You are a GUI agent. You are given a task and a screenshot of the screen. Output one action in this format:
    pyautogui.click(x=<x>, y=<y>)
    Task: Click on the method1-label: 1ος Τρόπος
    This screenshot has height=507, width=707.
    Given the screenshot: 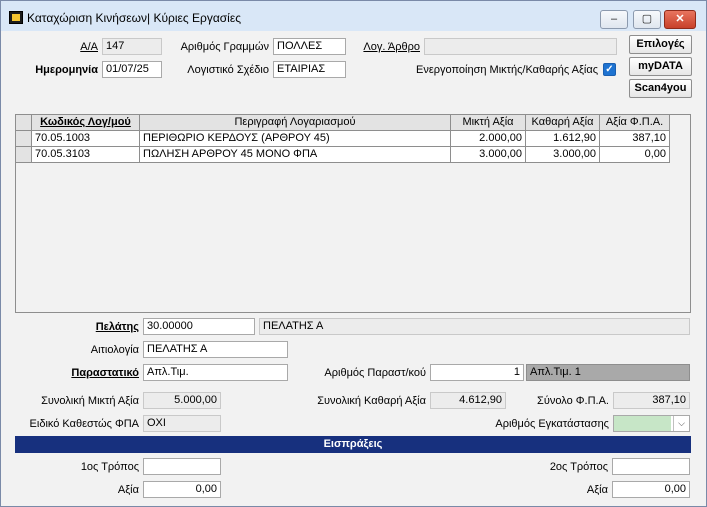 What is the action you would take?
    pyautogui.click(x=109, y=467)
    